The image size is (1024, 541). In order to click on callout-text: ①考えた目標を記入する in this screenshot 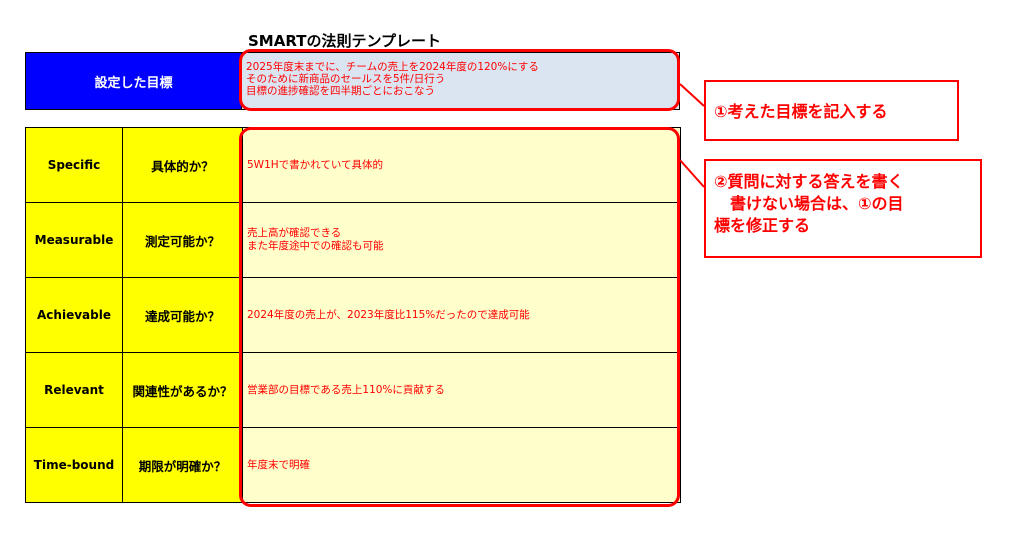, I will do `click(801, 111)`.